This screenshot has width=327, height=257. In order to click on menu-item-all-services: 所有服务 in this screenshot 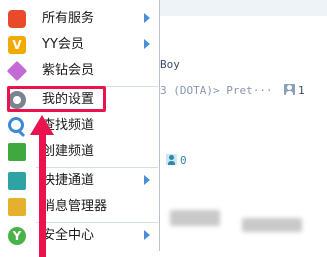, I will do `click(79, 19)`.